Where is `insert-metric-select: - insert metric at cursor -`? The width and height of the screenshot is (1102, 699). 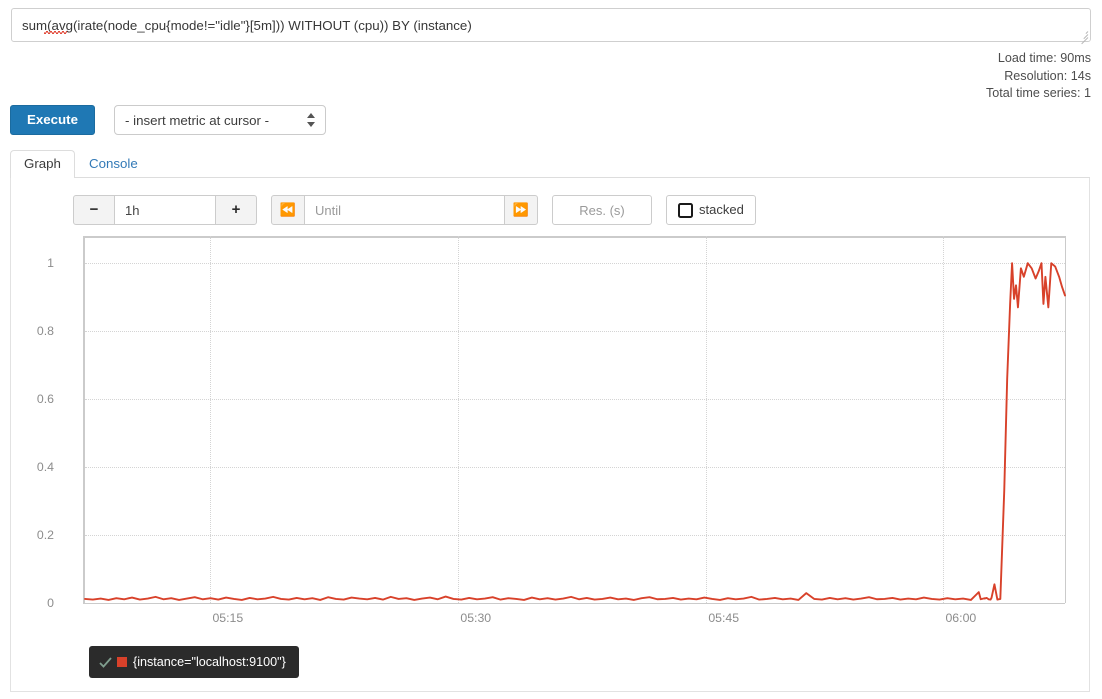 insert-metric-select: - insert metric at cursor - is located at coordinates (220, 120).